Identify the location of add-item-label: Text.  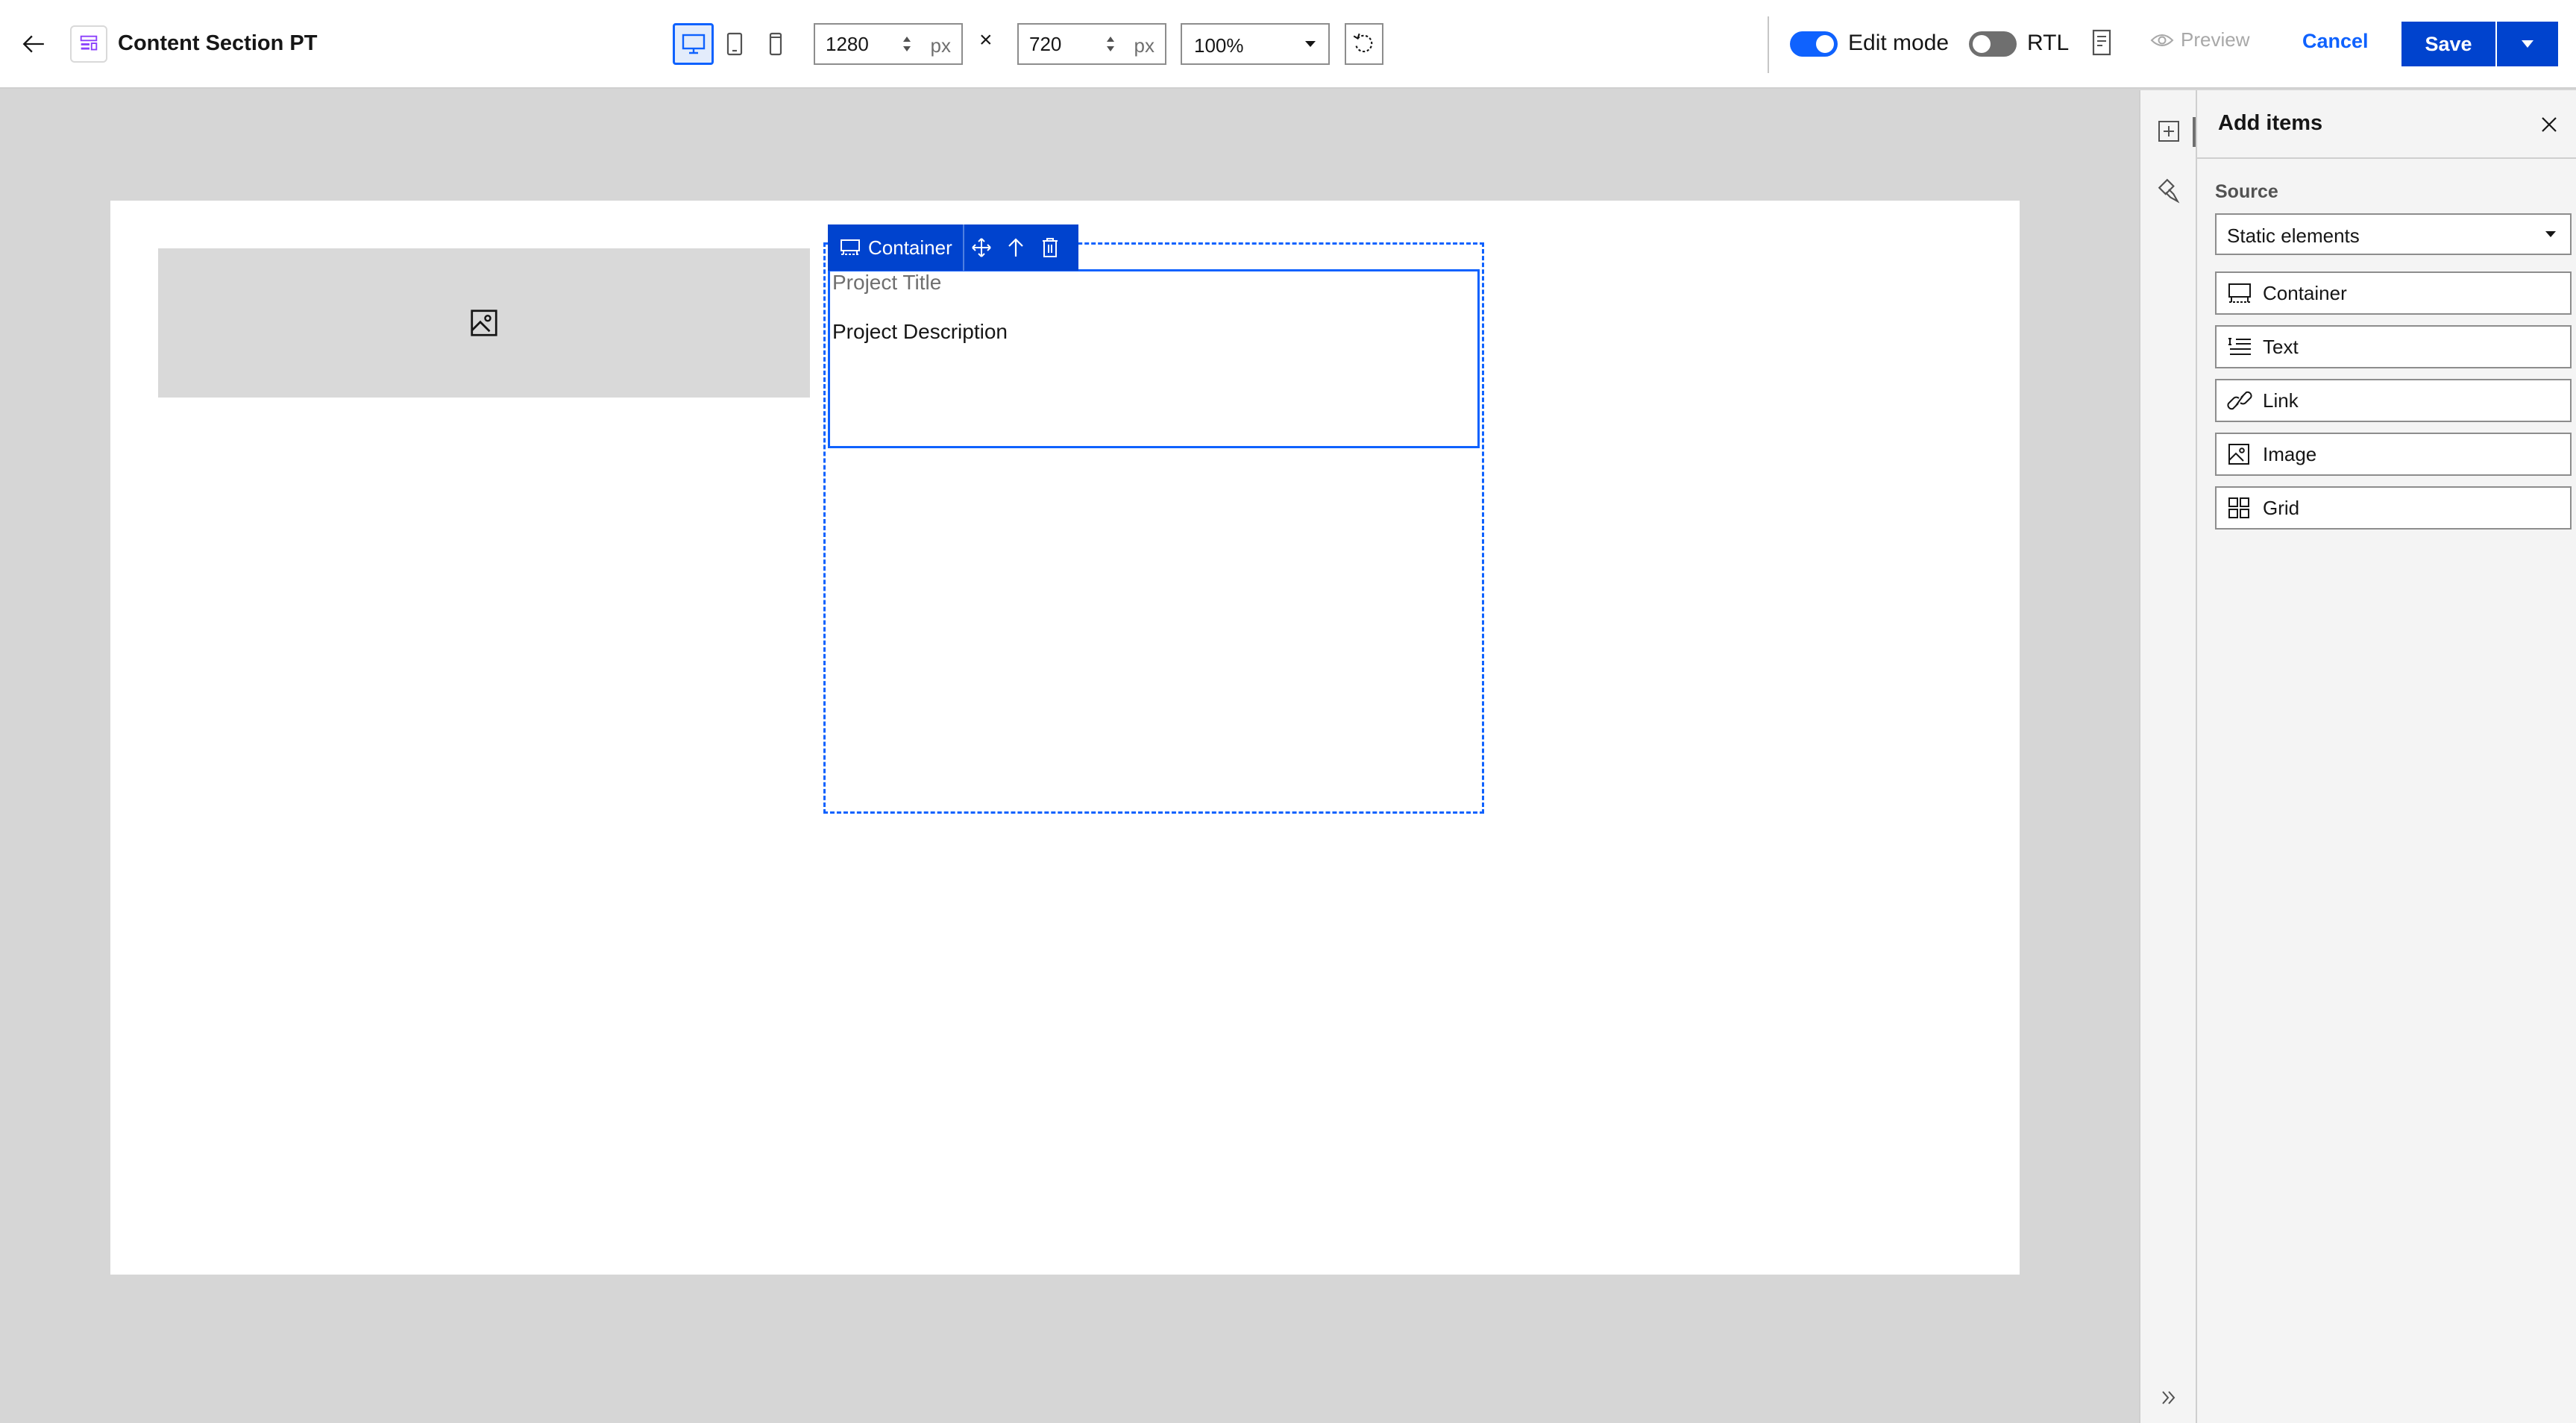
(2281, 346).